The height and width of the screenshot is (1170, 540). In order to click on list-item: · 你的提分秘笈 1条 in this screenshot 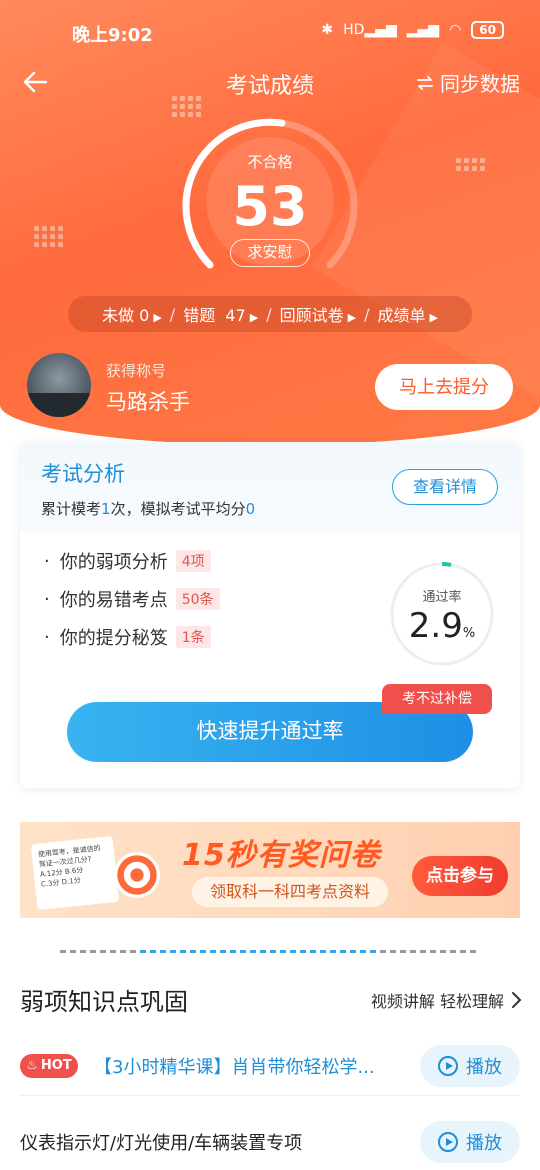, I will do `click(132, 637)`.